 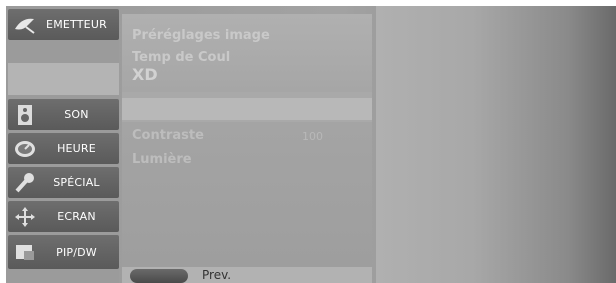 What do you see at coordinates (168, 135) in the screenshot?
I see `option-contrast: Contraste` at bounding box center [168, 135].